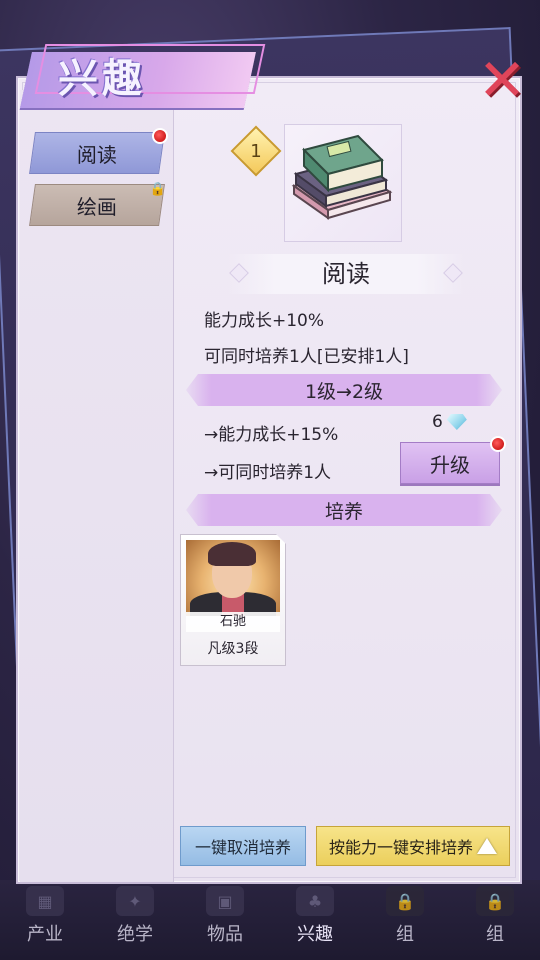 The height and width of the screenshot is (960, 540). I want to click on close-button: ✕, so click(502, 80).